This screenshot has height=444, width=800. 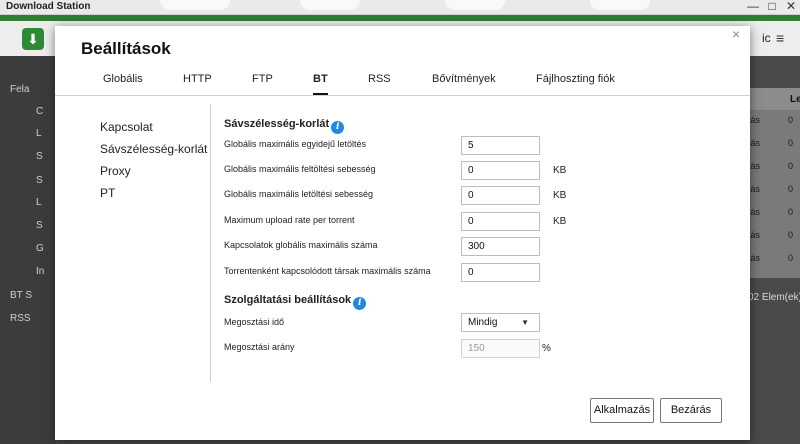 What do you see at coordinates (262, 83) in the screenshot?
I see `tab-ftp: FTP` at bounding box center [262, 83].